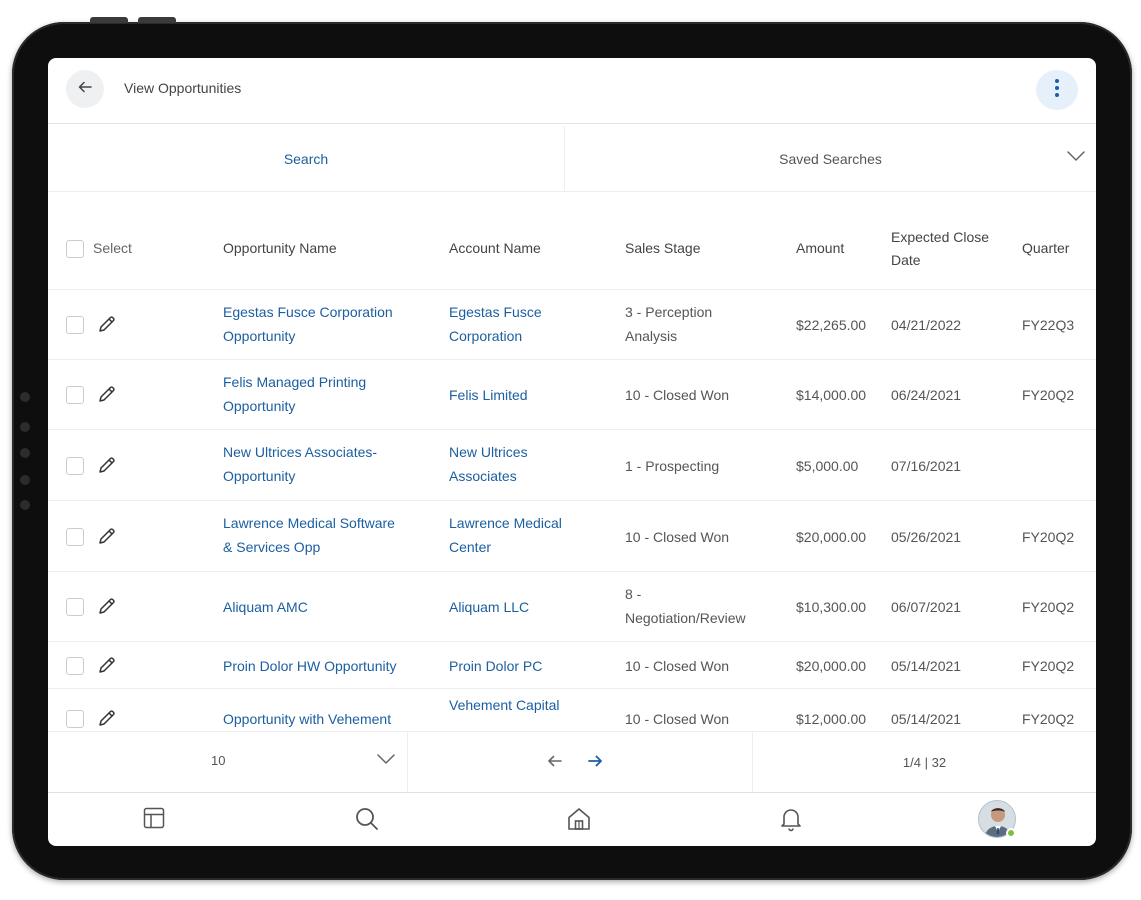  I want to click on opportunity-name-line1: Lawrence Medical Software, so click(309, 523).